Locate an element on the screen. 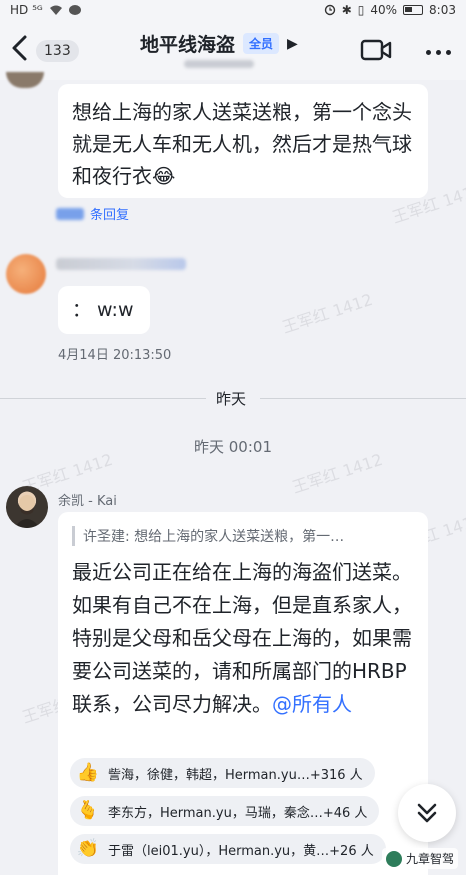 This screenshot has height=875, width=466. chat-app-icon is located at coordinates (74, 10).